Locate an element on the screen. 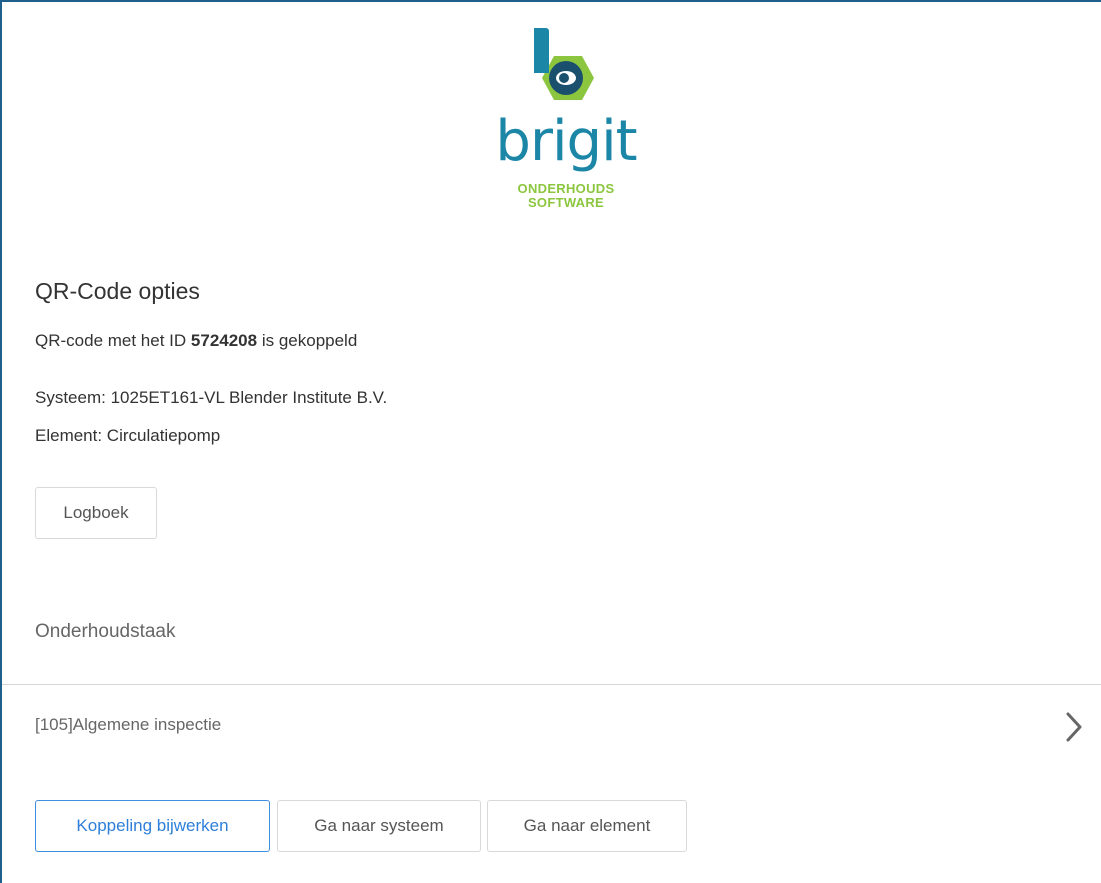  maintenance-section-label: Onderhoudstaak is located at coordinates (105, 631).